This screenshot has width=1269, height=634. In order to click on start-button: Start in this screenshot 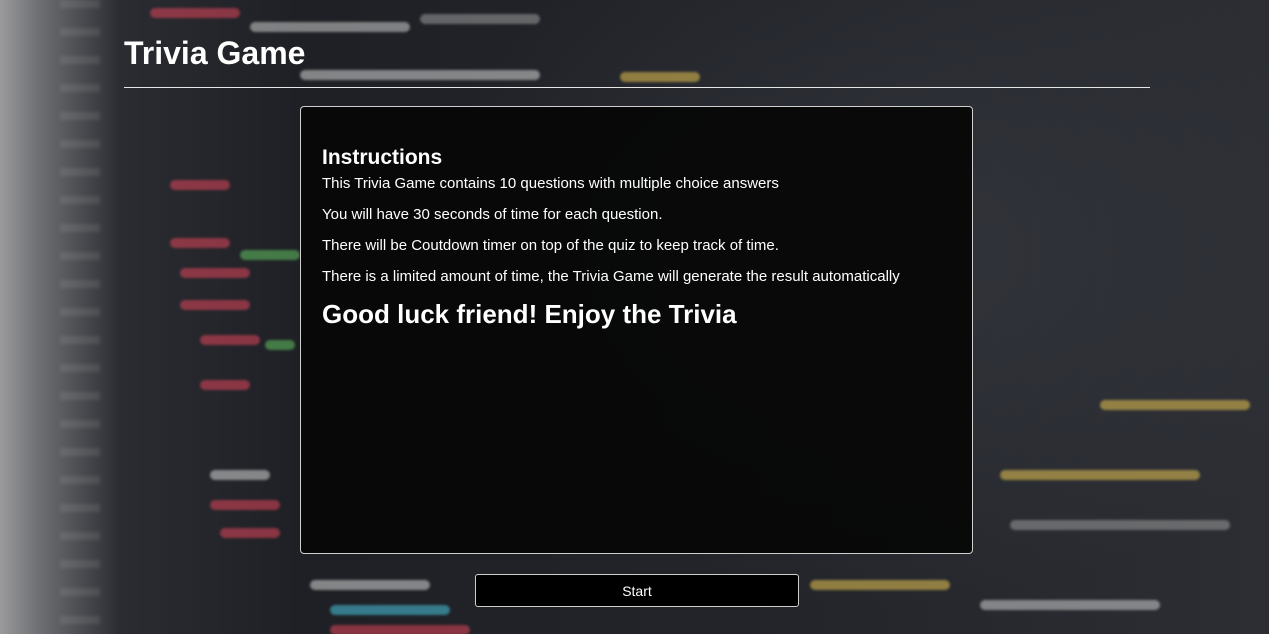, I will do `click(637, 590)`.